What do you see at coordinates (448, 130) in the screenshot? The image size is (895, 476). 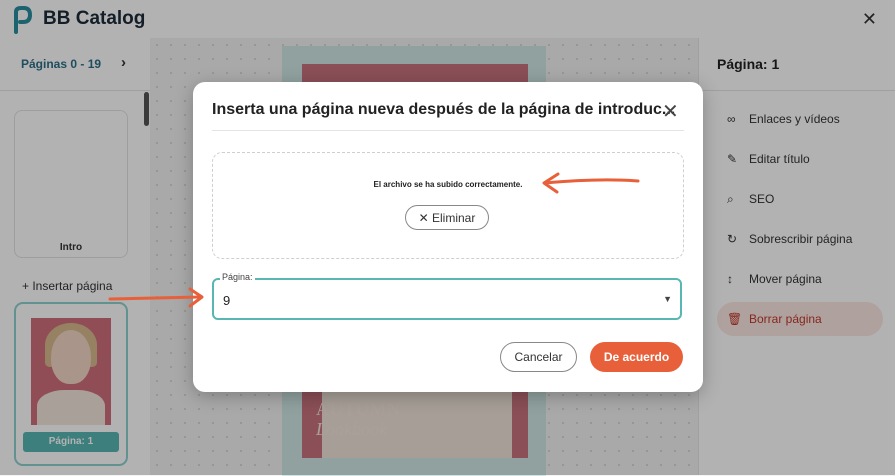 I see `divider` at bounding box center [448, 130].